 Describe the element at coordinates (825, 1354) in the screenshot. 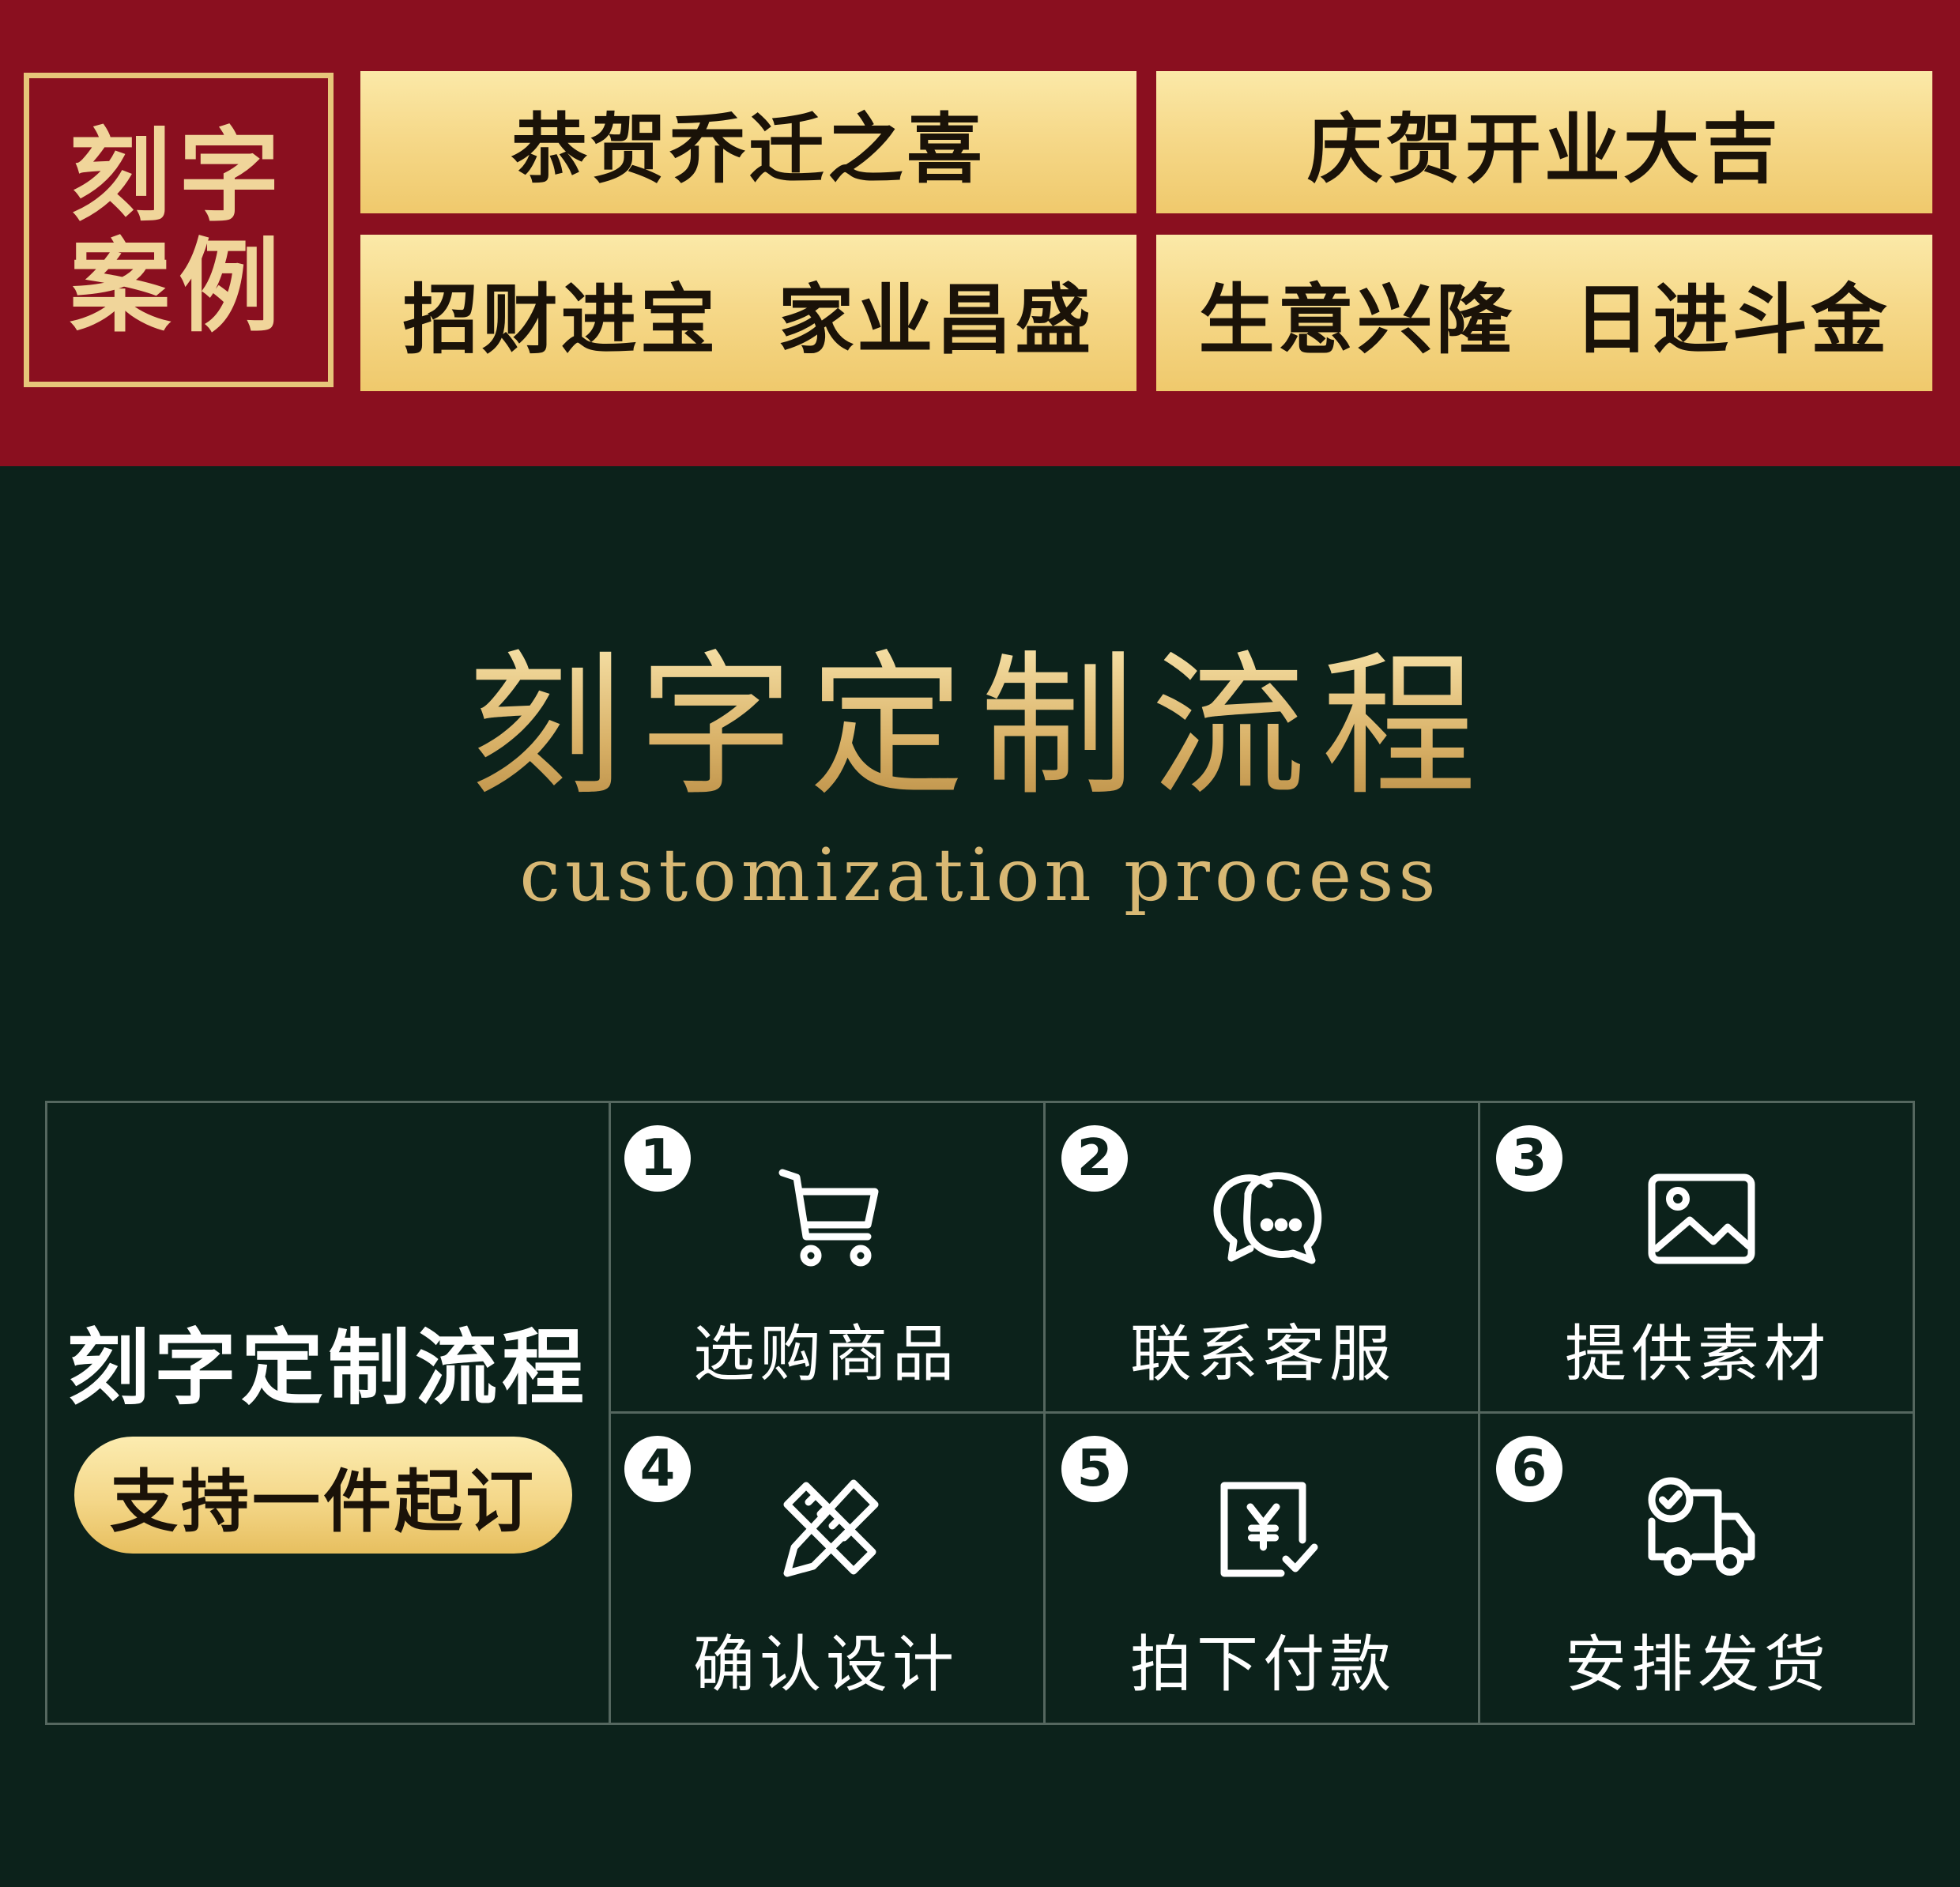

I see `step-label: 选购商品` at that location.